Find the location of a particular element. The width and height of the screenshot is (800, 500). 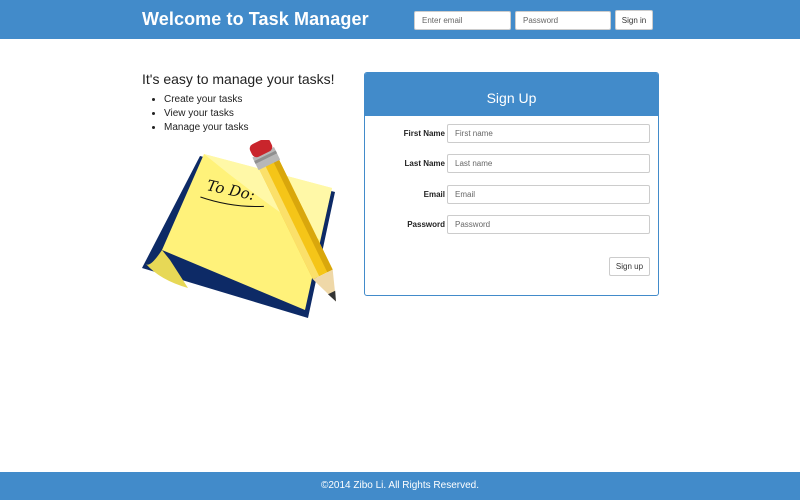

email-input is located at coordinates (548, 194).